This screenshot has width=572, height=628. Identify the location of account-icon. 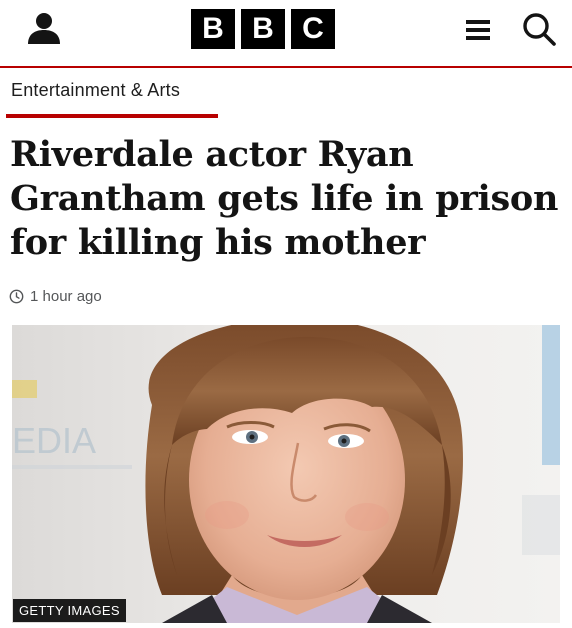
(44, 28).